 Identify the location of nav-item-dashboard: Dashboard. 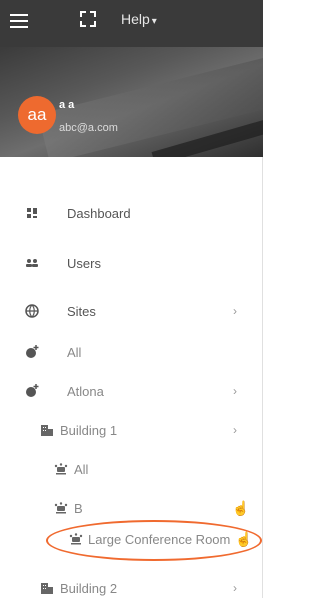
(130, 213).